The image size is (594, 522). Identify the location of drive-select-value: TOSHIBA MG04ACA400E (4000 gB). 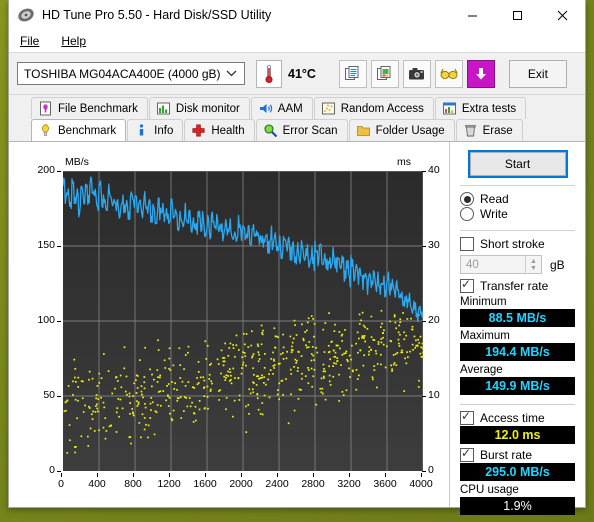
(122, 73).